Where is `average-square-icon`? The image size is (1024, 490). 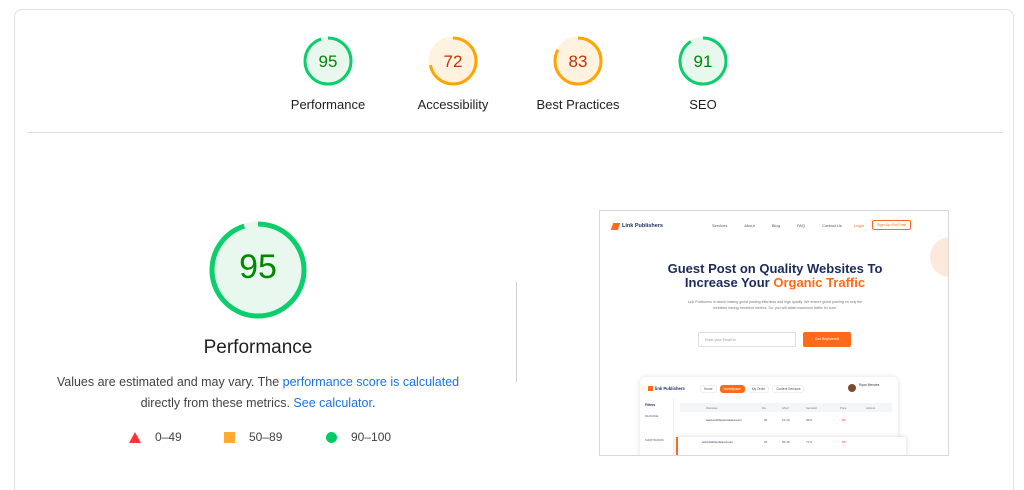 average-square-icon is located at coordinates (229, 437).